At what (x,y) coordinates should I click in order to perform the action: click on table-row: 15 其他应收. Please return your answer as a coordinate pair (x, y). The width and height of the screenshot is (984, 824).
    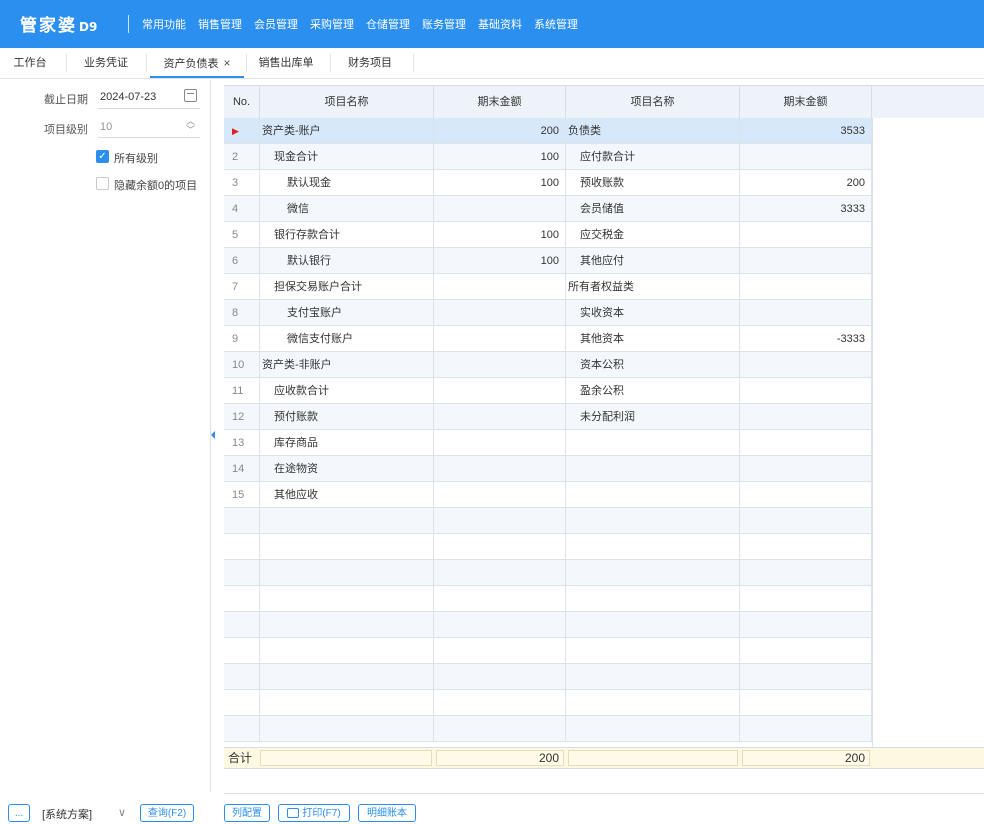
    Looking at the image, I should click on (548, 495).